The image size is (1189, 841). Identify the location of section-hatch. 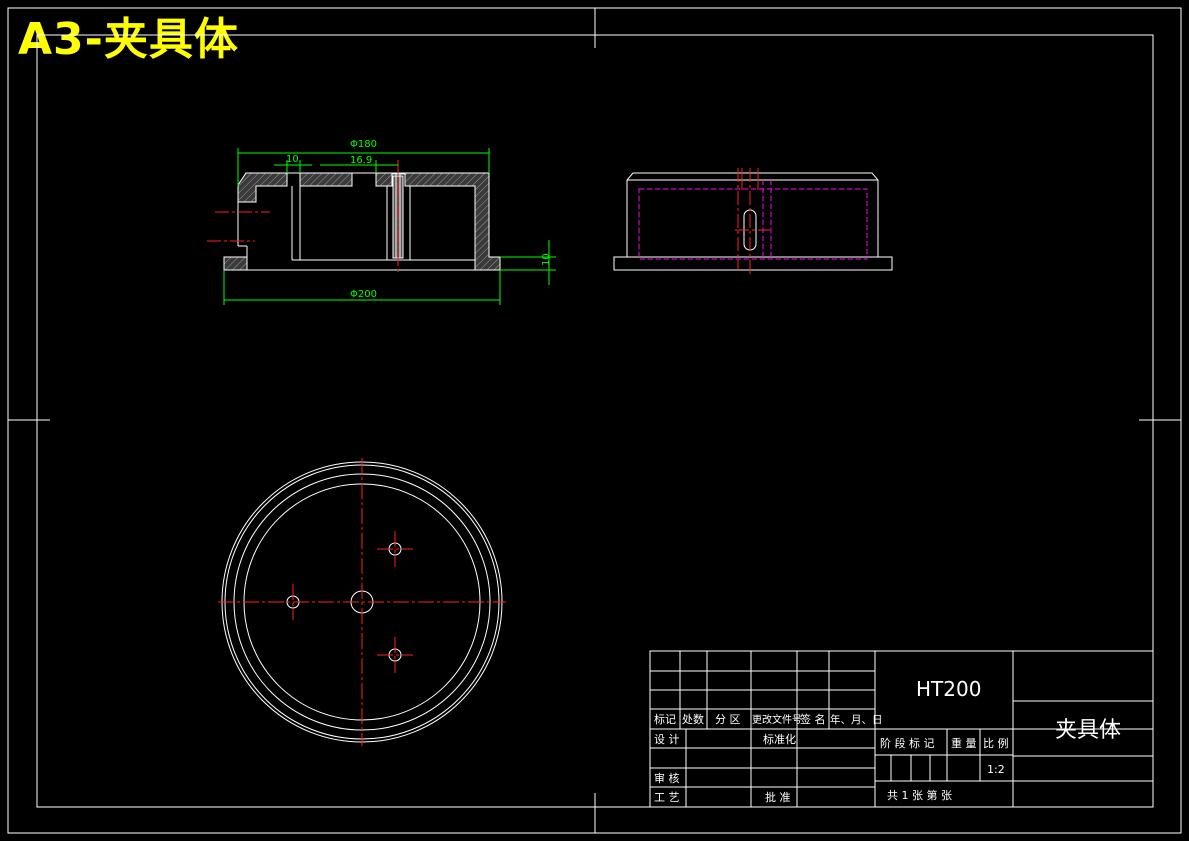
(362, 221).